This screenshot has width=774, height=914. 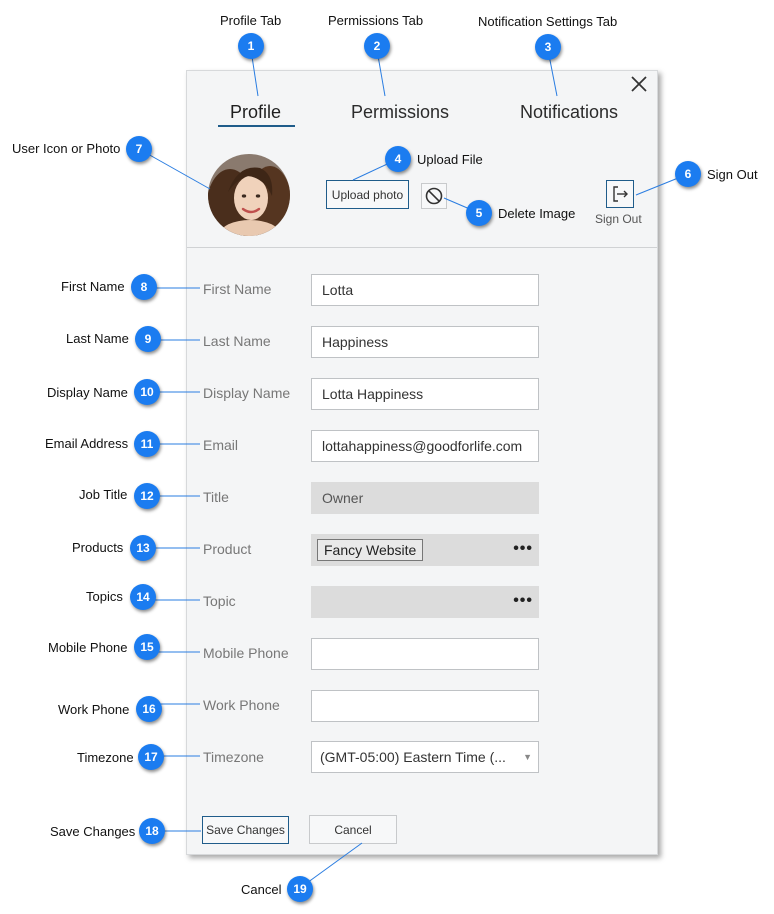 What do you see at coordinates (479, 213) in the screenshot?
I see `annotation-5-badge: 5` at bounding box center [479, 213].